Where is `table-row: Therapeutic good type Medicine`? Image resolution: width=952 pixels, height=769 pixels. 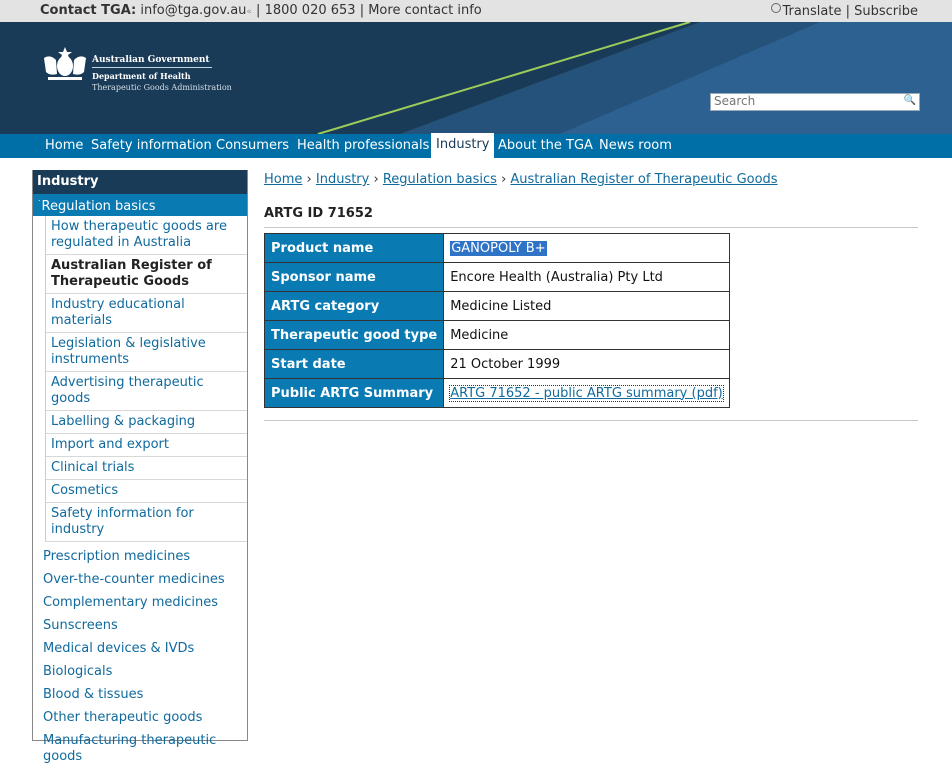
table-row: Therapeutic good type Medicine is located at coordinates (496, 335).